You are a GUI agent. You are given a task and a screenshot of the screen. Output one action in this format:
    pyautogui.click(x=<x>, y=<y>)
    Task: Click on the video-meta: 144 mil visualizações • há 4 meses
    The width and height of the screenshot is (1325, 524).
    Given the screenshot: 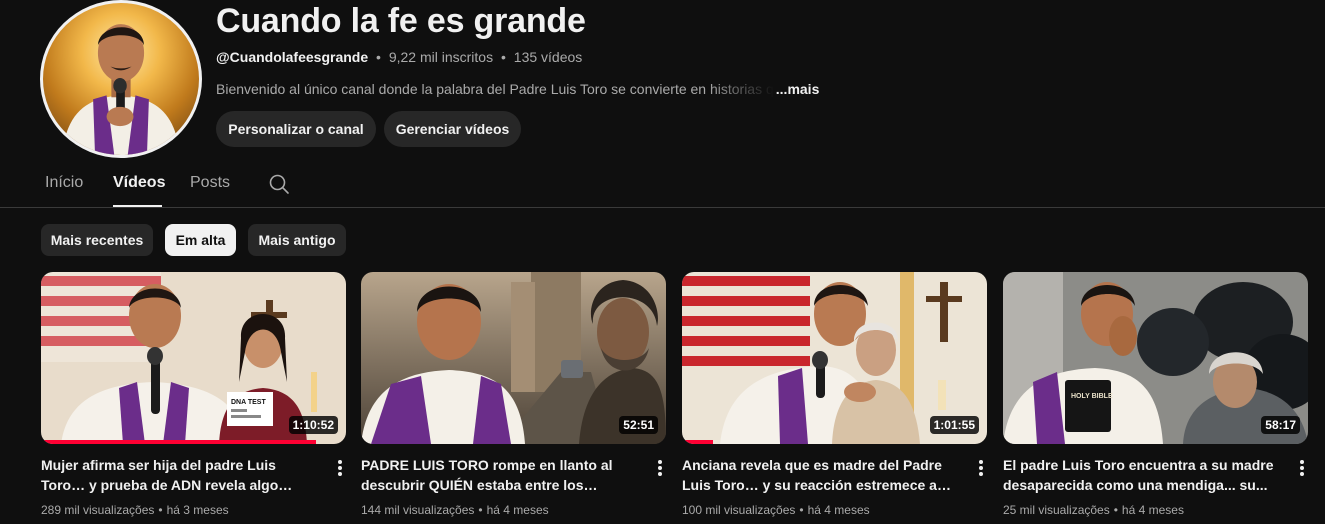 What is the action you would take?
    pyautogui.click(x=455, y=510)
    